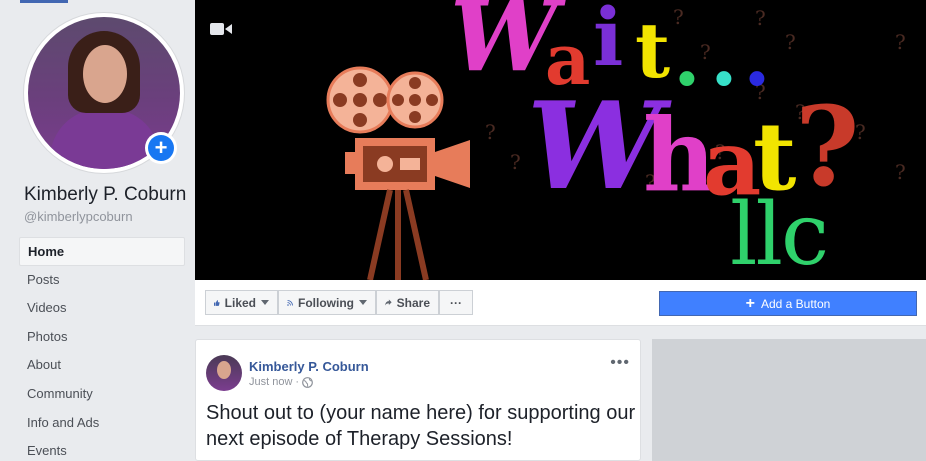 The width and height of the screenshot is (926, 461). I want to click on liked-label: Liked, so click(240, 302).